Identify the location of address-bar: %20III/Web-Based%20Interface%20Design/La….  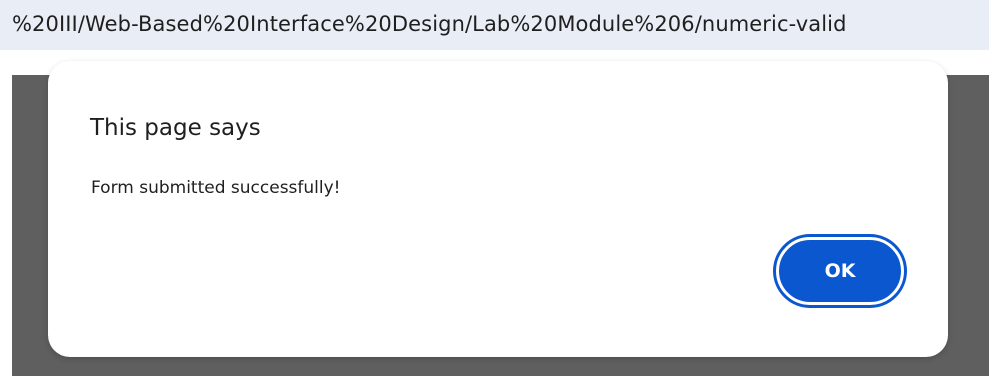
(494, 25).